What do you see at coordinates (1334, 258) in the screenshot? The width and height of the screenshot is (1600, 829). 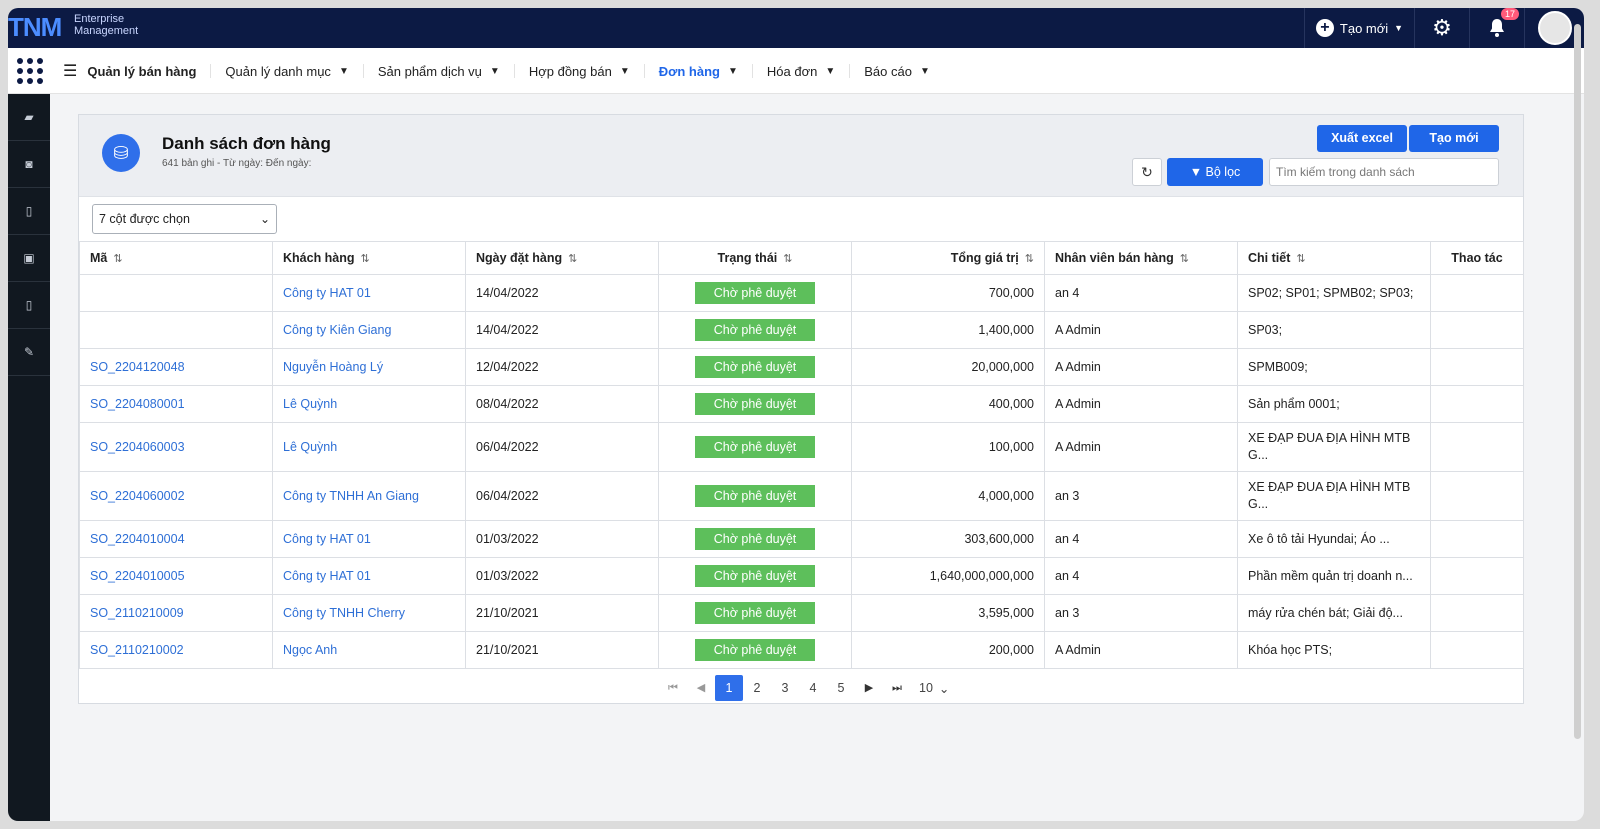 I see `column-header-detail: Chi tiết ⇅` at bounding box center [1334, 258].